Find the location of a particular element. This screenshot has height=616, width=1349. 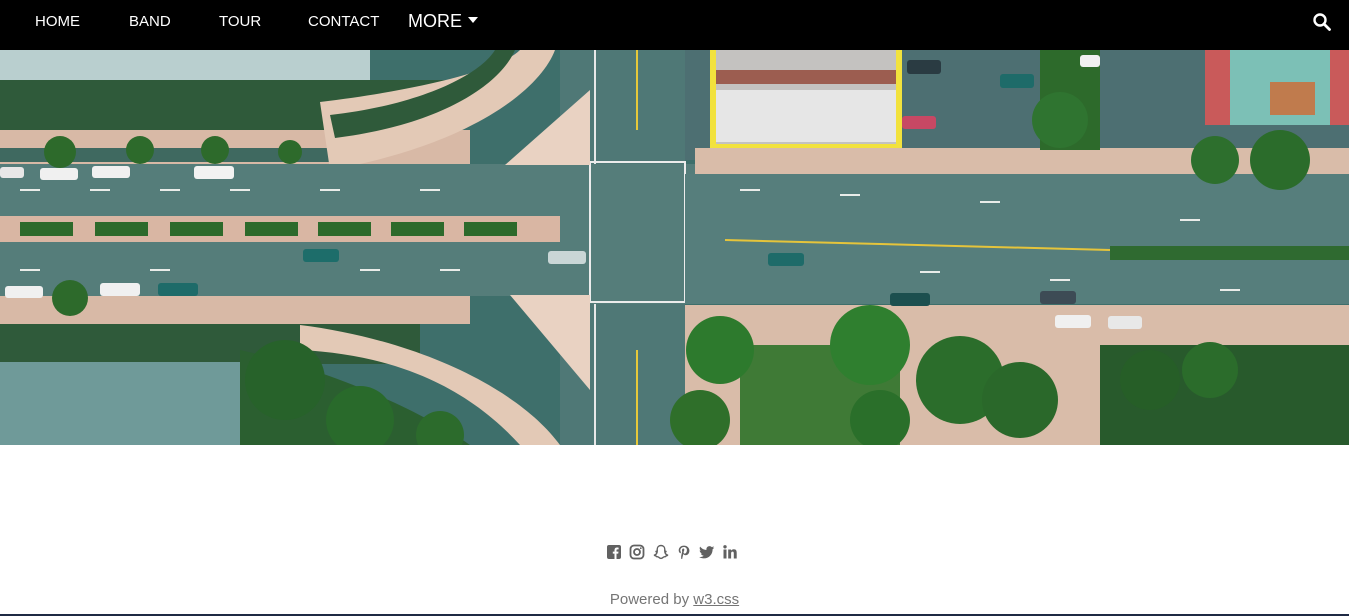

twitter-icon is located at coordinates (707, 552).